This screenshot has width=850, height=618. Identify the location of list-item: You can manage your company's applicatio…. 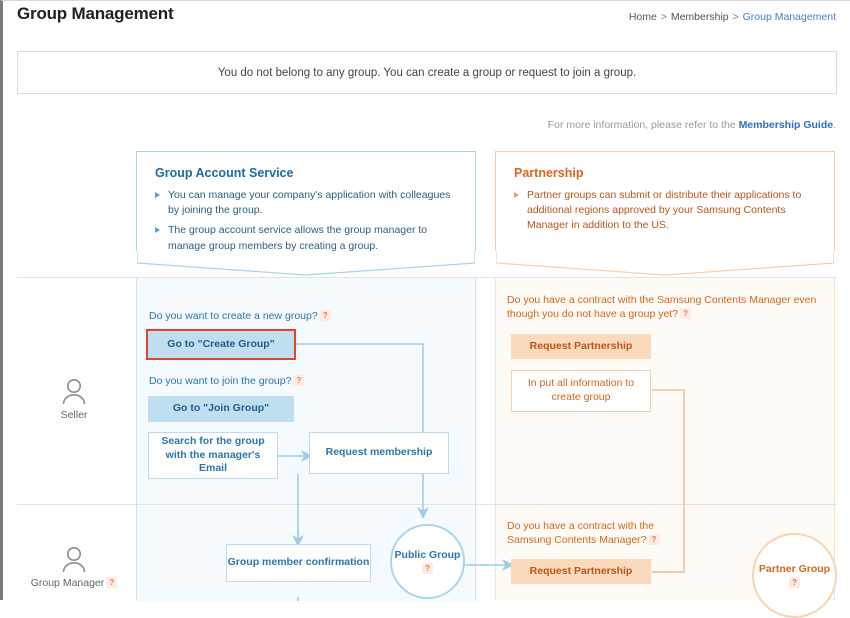
(306, 203).